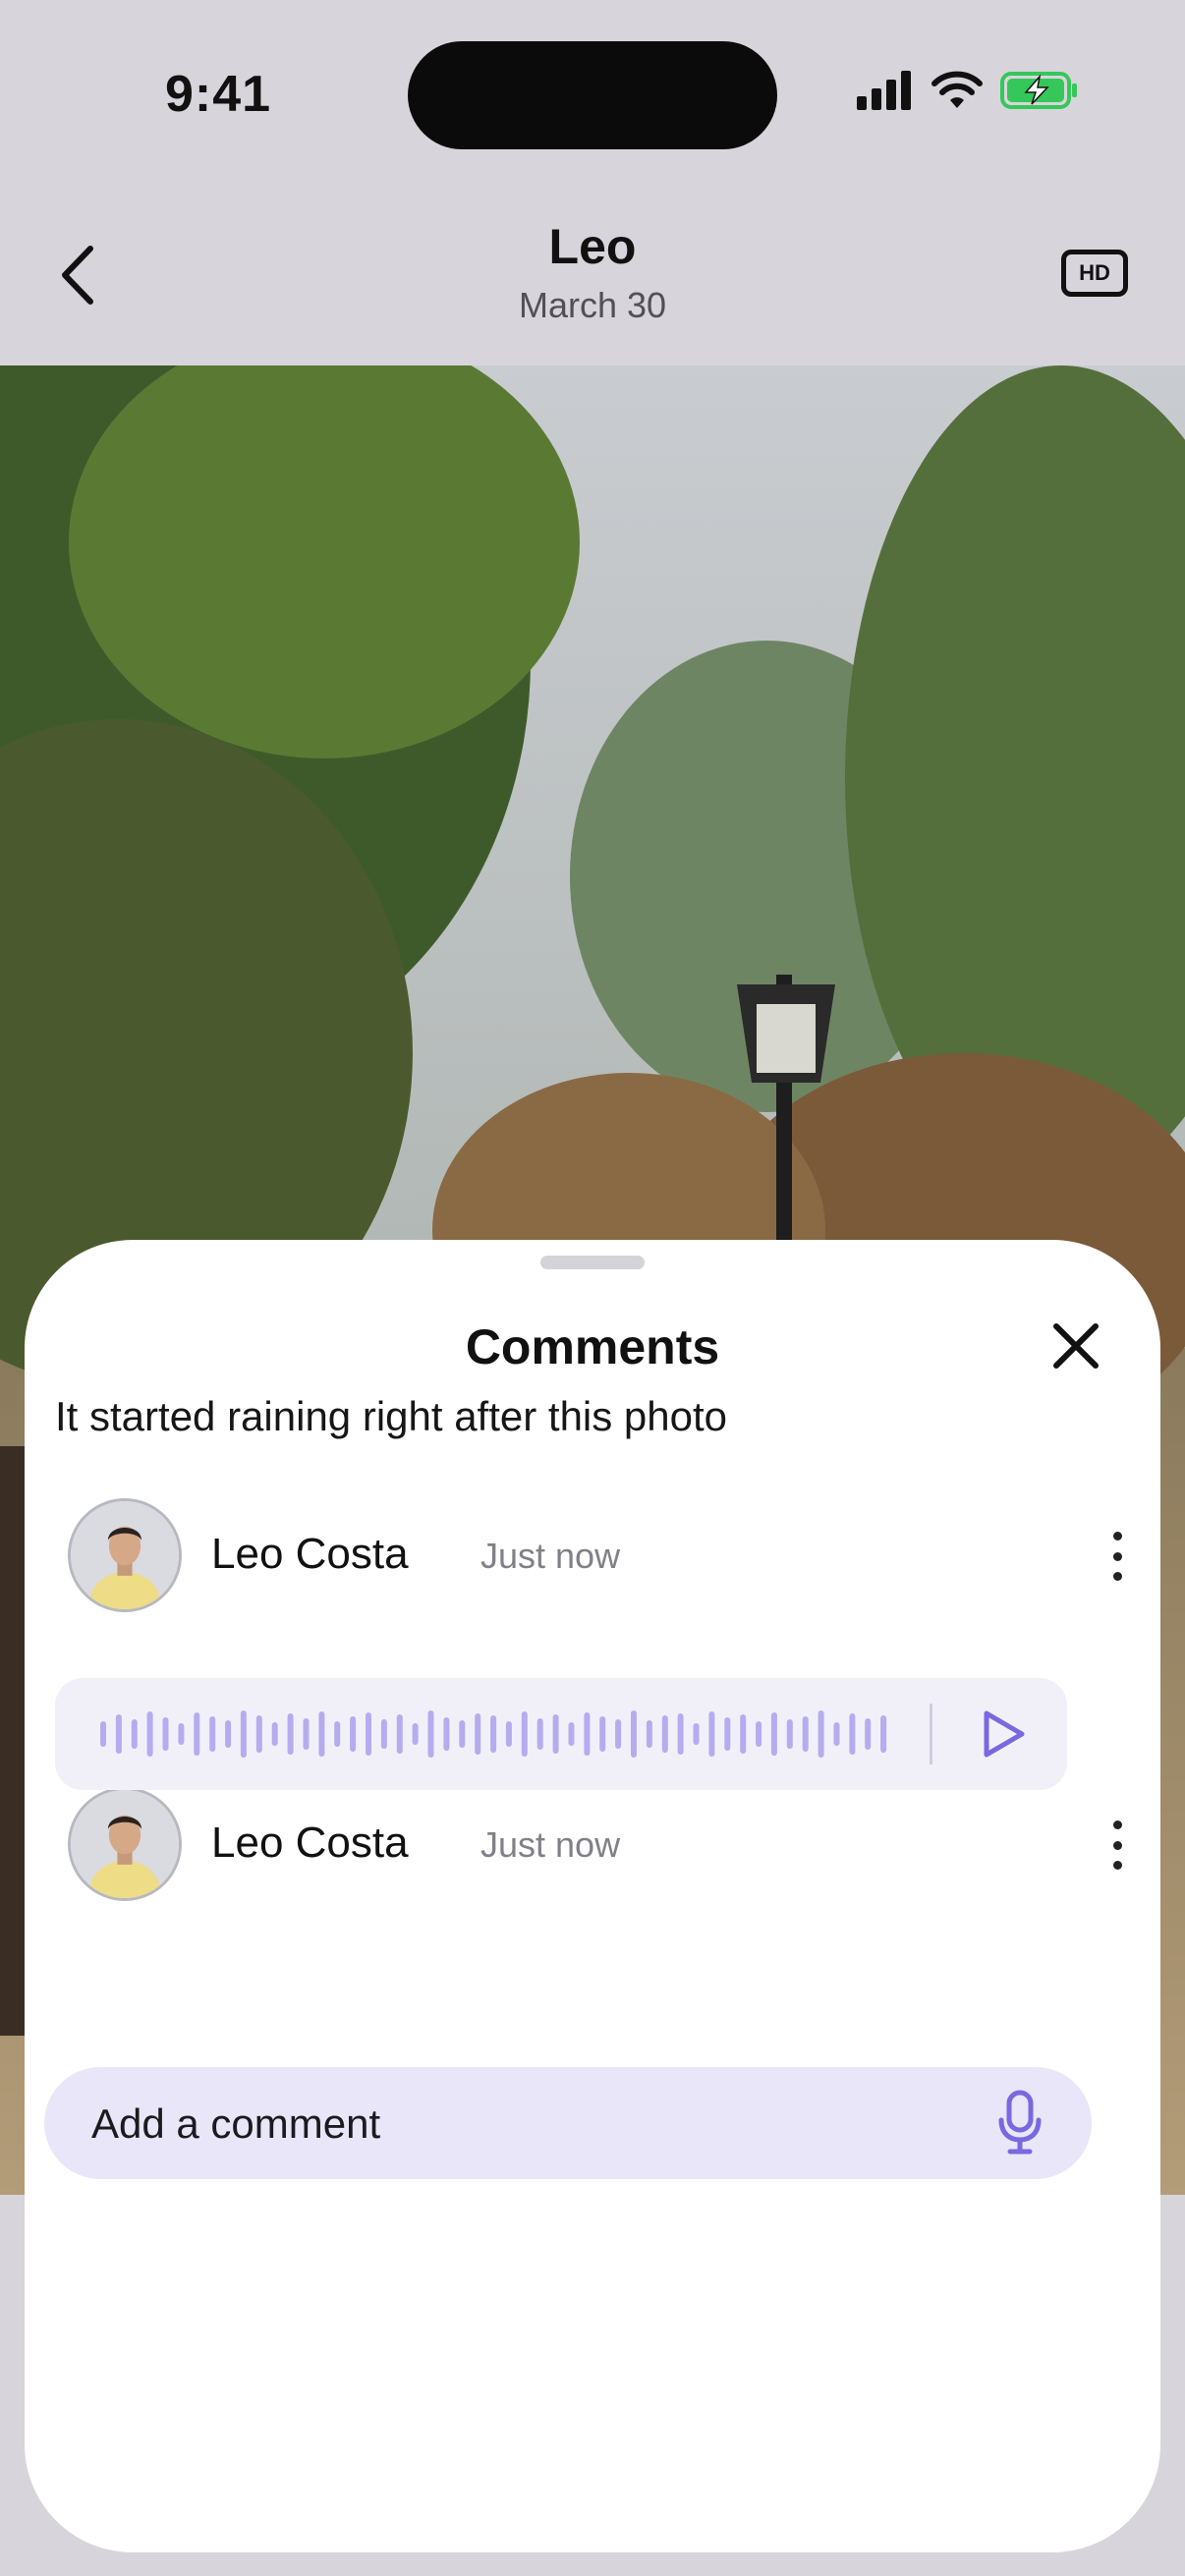 The height and width of the screenshot is (2576, 1185). Describe the element at coordinates (1020, 2123) in the screenshot. I see `microphone-icon` at that location.